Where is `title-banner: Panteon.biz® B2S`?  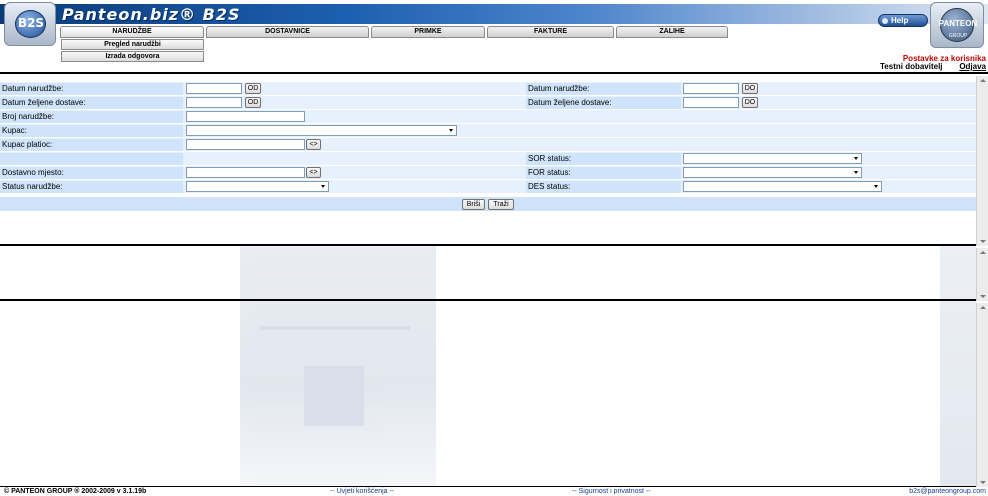 title-banner: Panteon.biz® B2S is located at coordinates (494, 14).